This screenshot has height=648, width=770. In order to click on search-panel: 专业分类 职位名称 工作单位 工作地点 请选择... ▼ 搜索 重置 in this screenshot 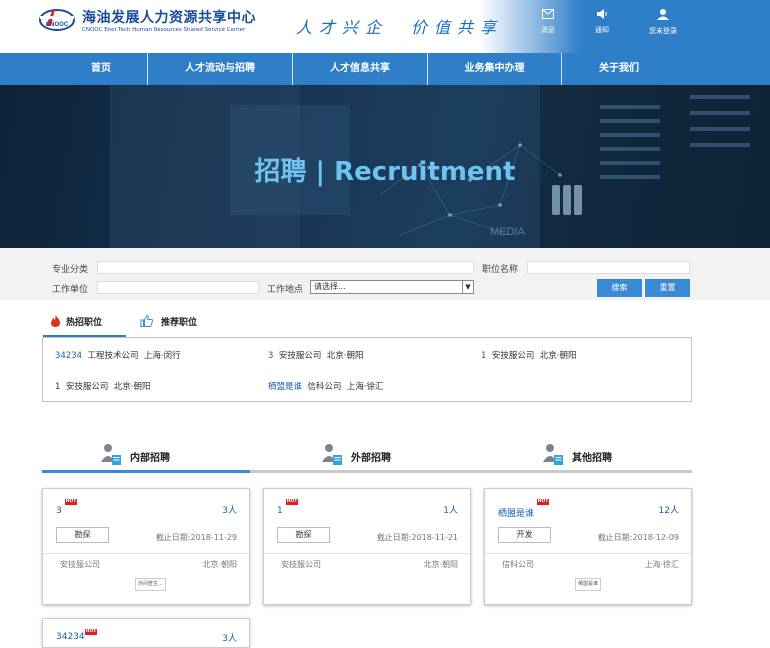, I will do `click(385, 274)`.